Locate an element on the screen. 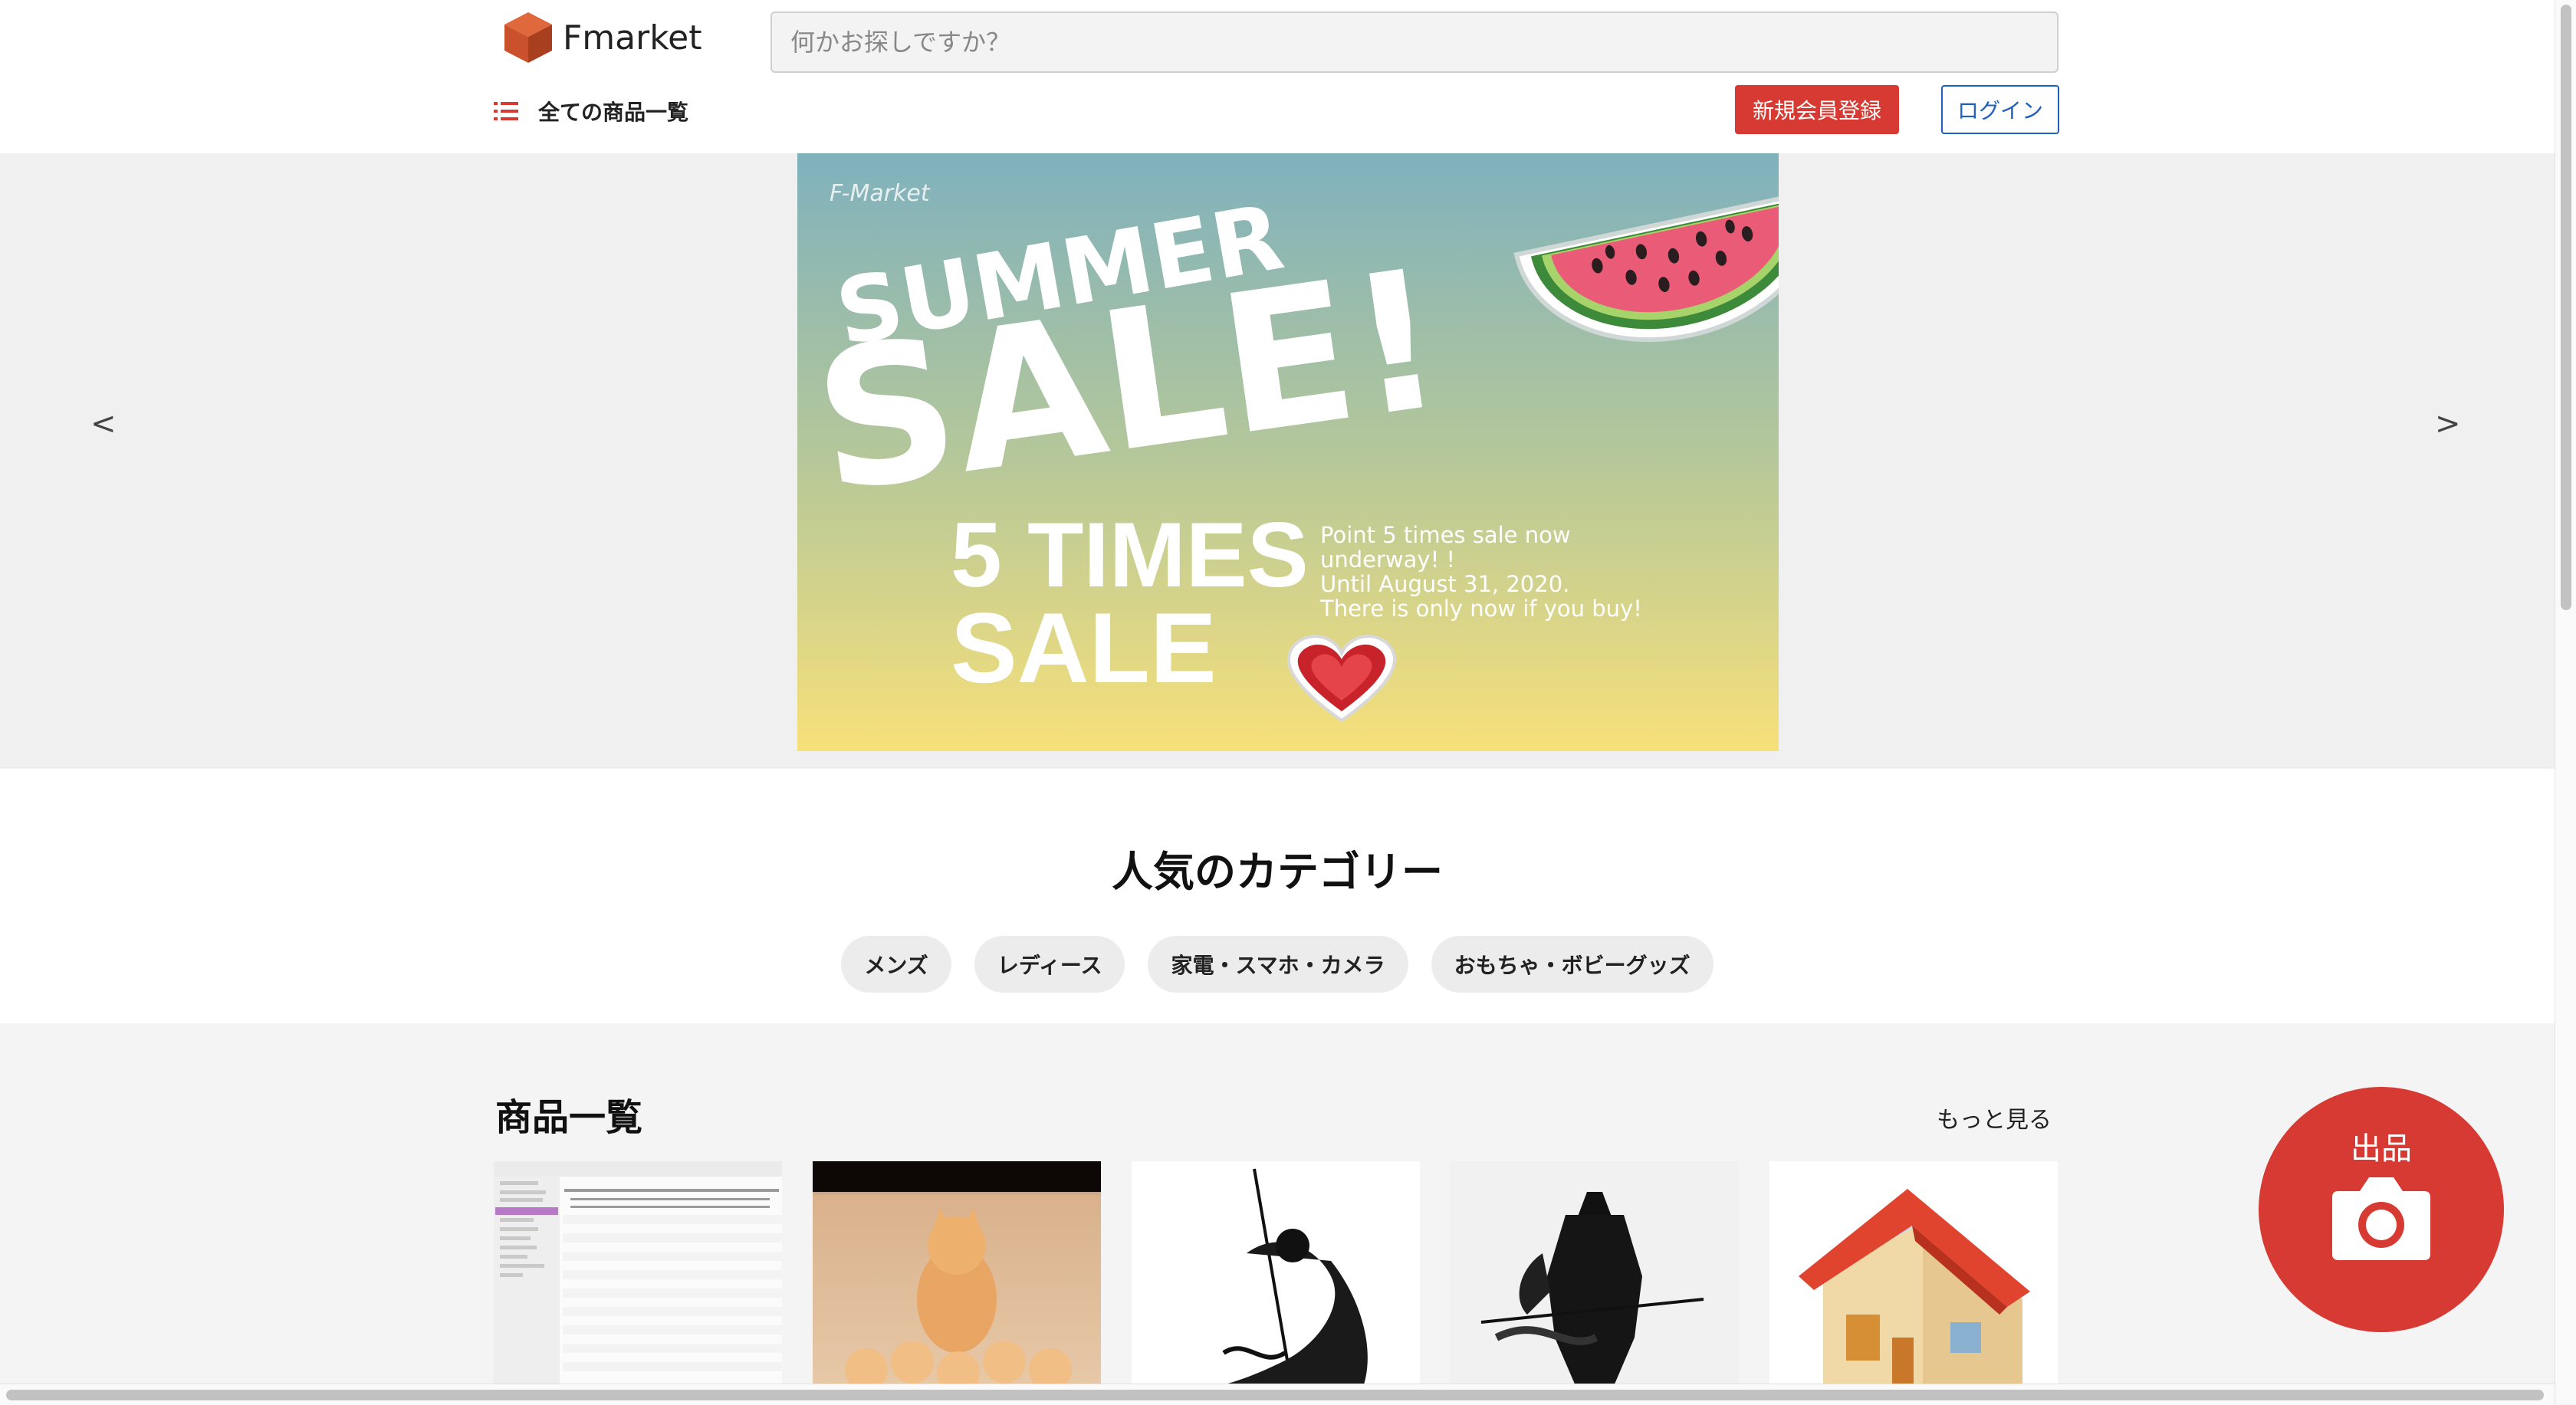 The height and width of the screenshot is (1405, 2576). carousel-prev-button: < is located at coordinates (103, 424).